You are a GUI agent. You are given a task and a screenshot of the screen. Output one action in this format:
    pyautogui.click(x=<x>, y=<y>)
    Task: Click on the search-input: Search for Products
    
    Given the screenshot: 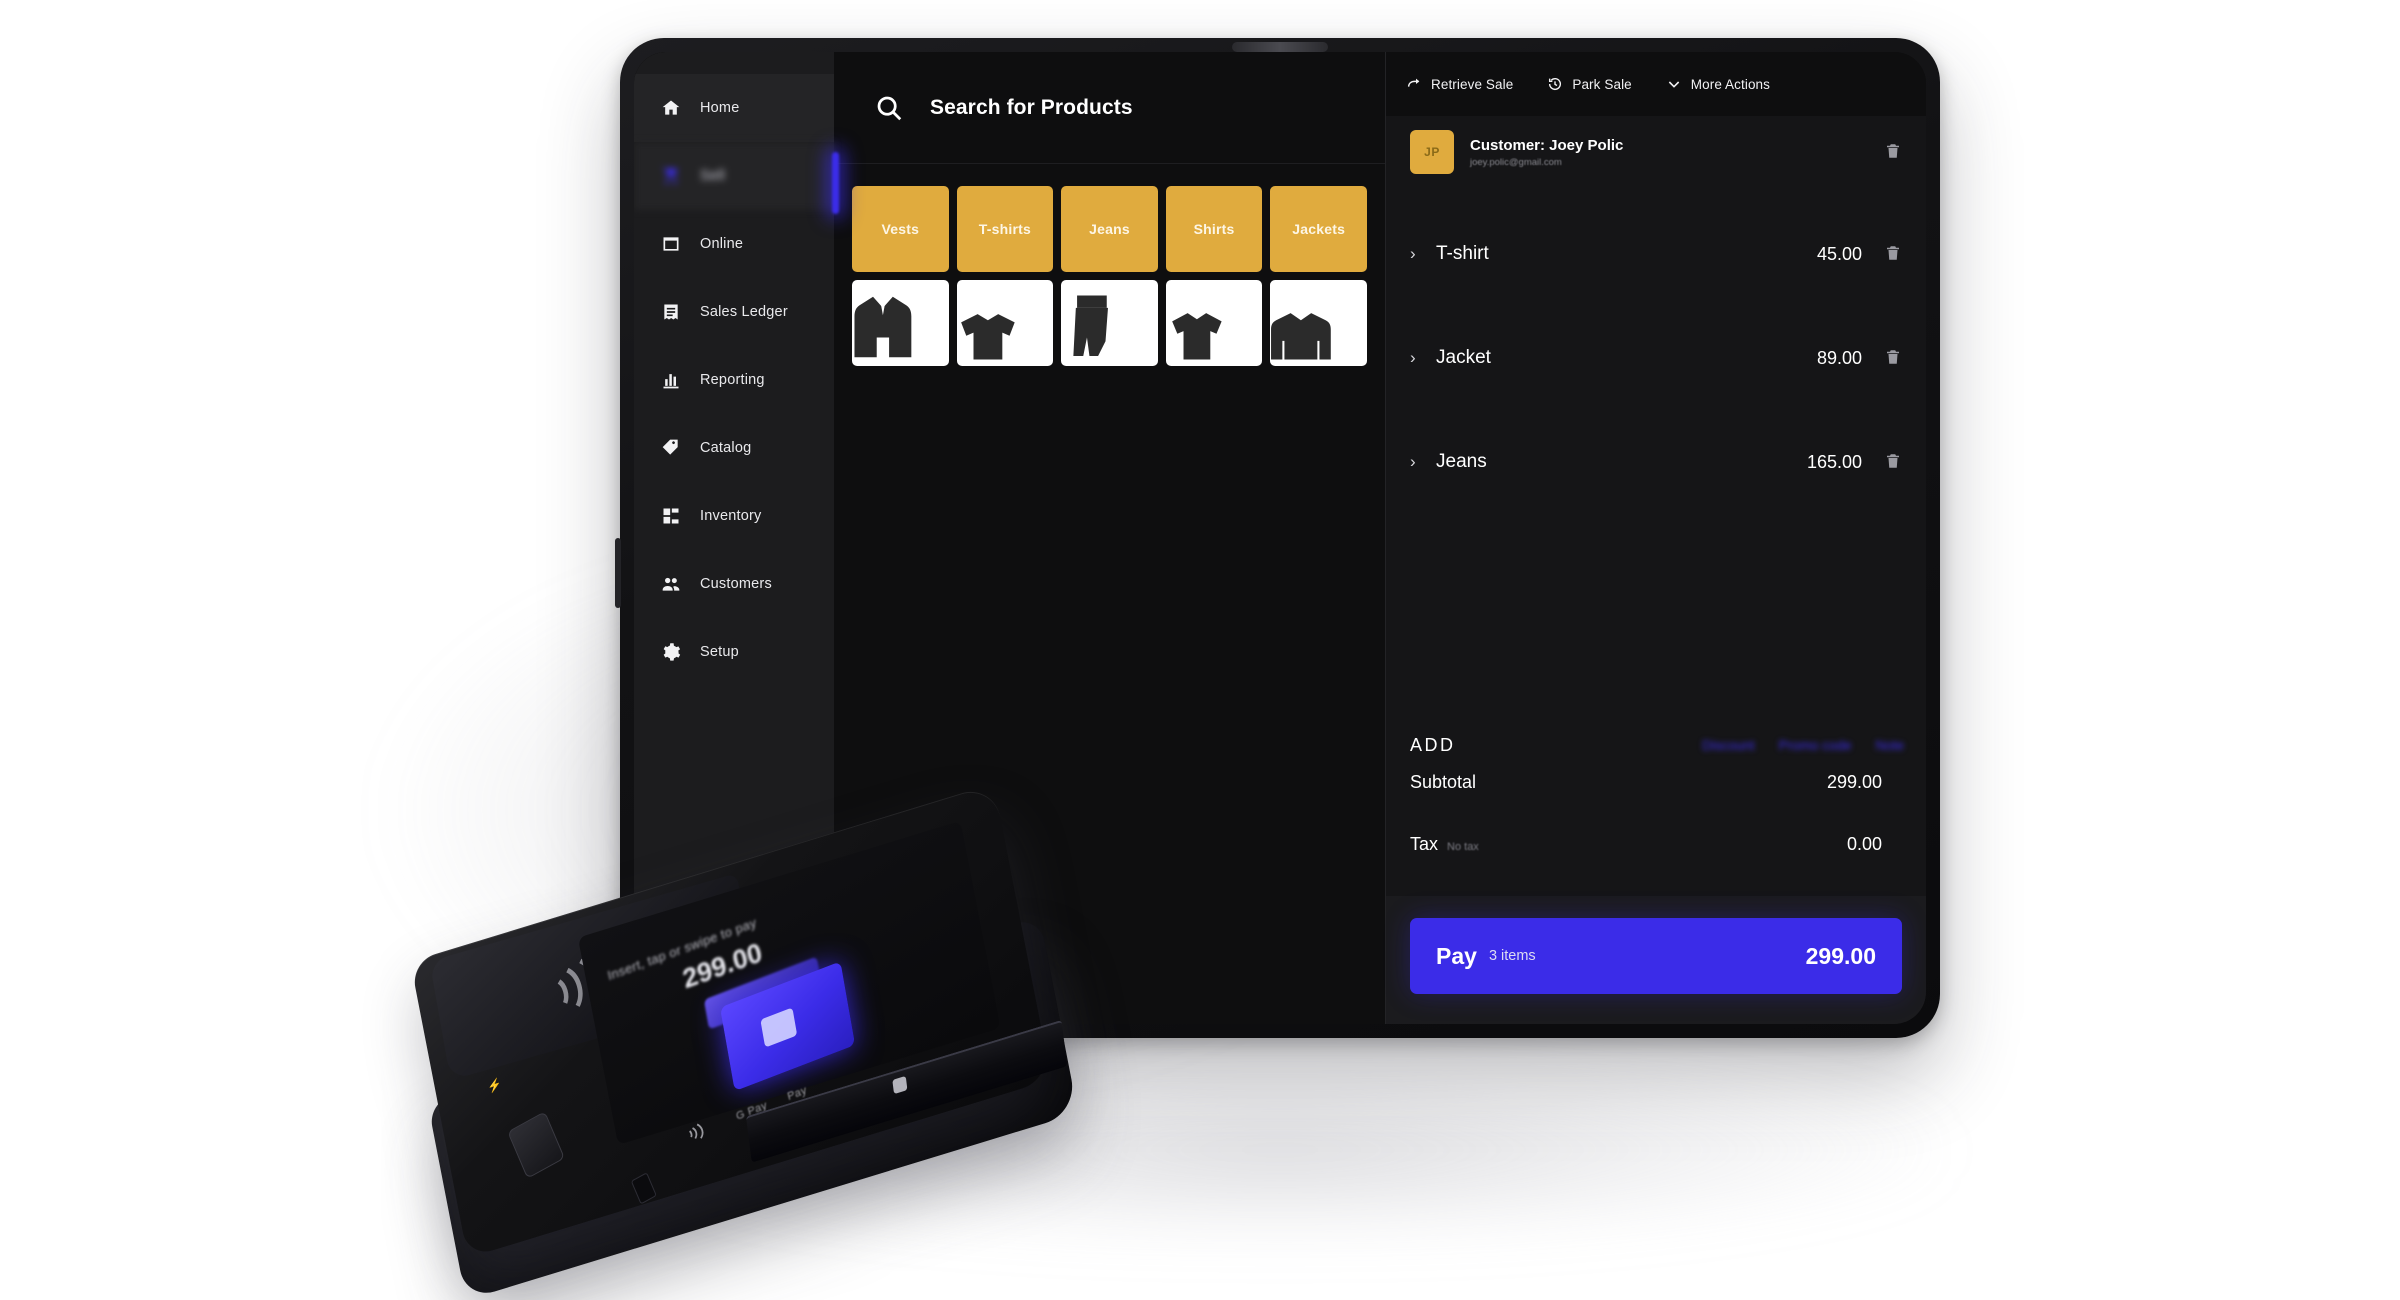 What is the action you would take?
    pyautogui.click(x=1031, y=108)
    